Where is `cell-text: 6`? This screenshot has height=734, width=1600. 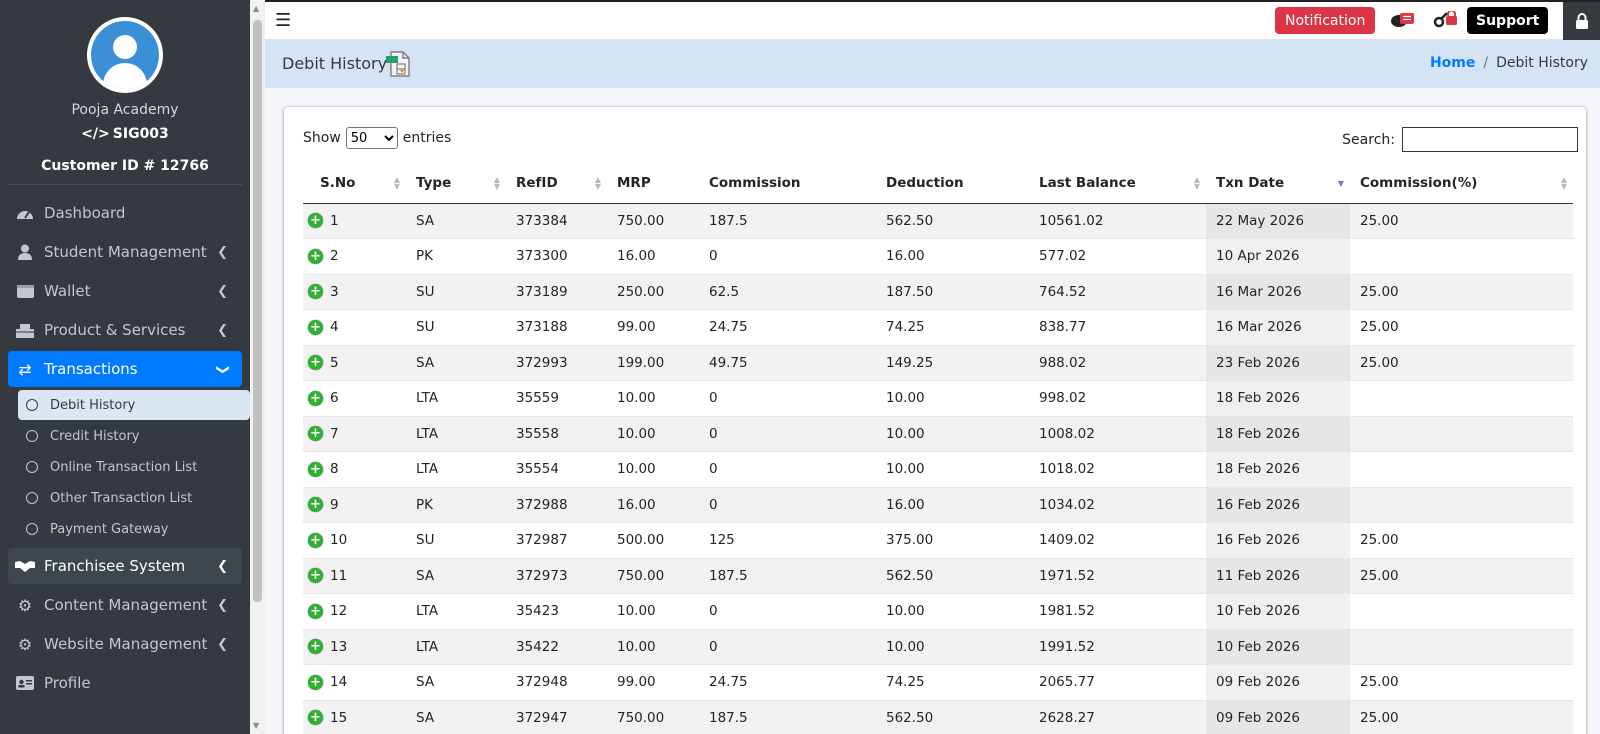 cell-text: 6 is located at coordinates (334, 398).